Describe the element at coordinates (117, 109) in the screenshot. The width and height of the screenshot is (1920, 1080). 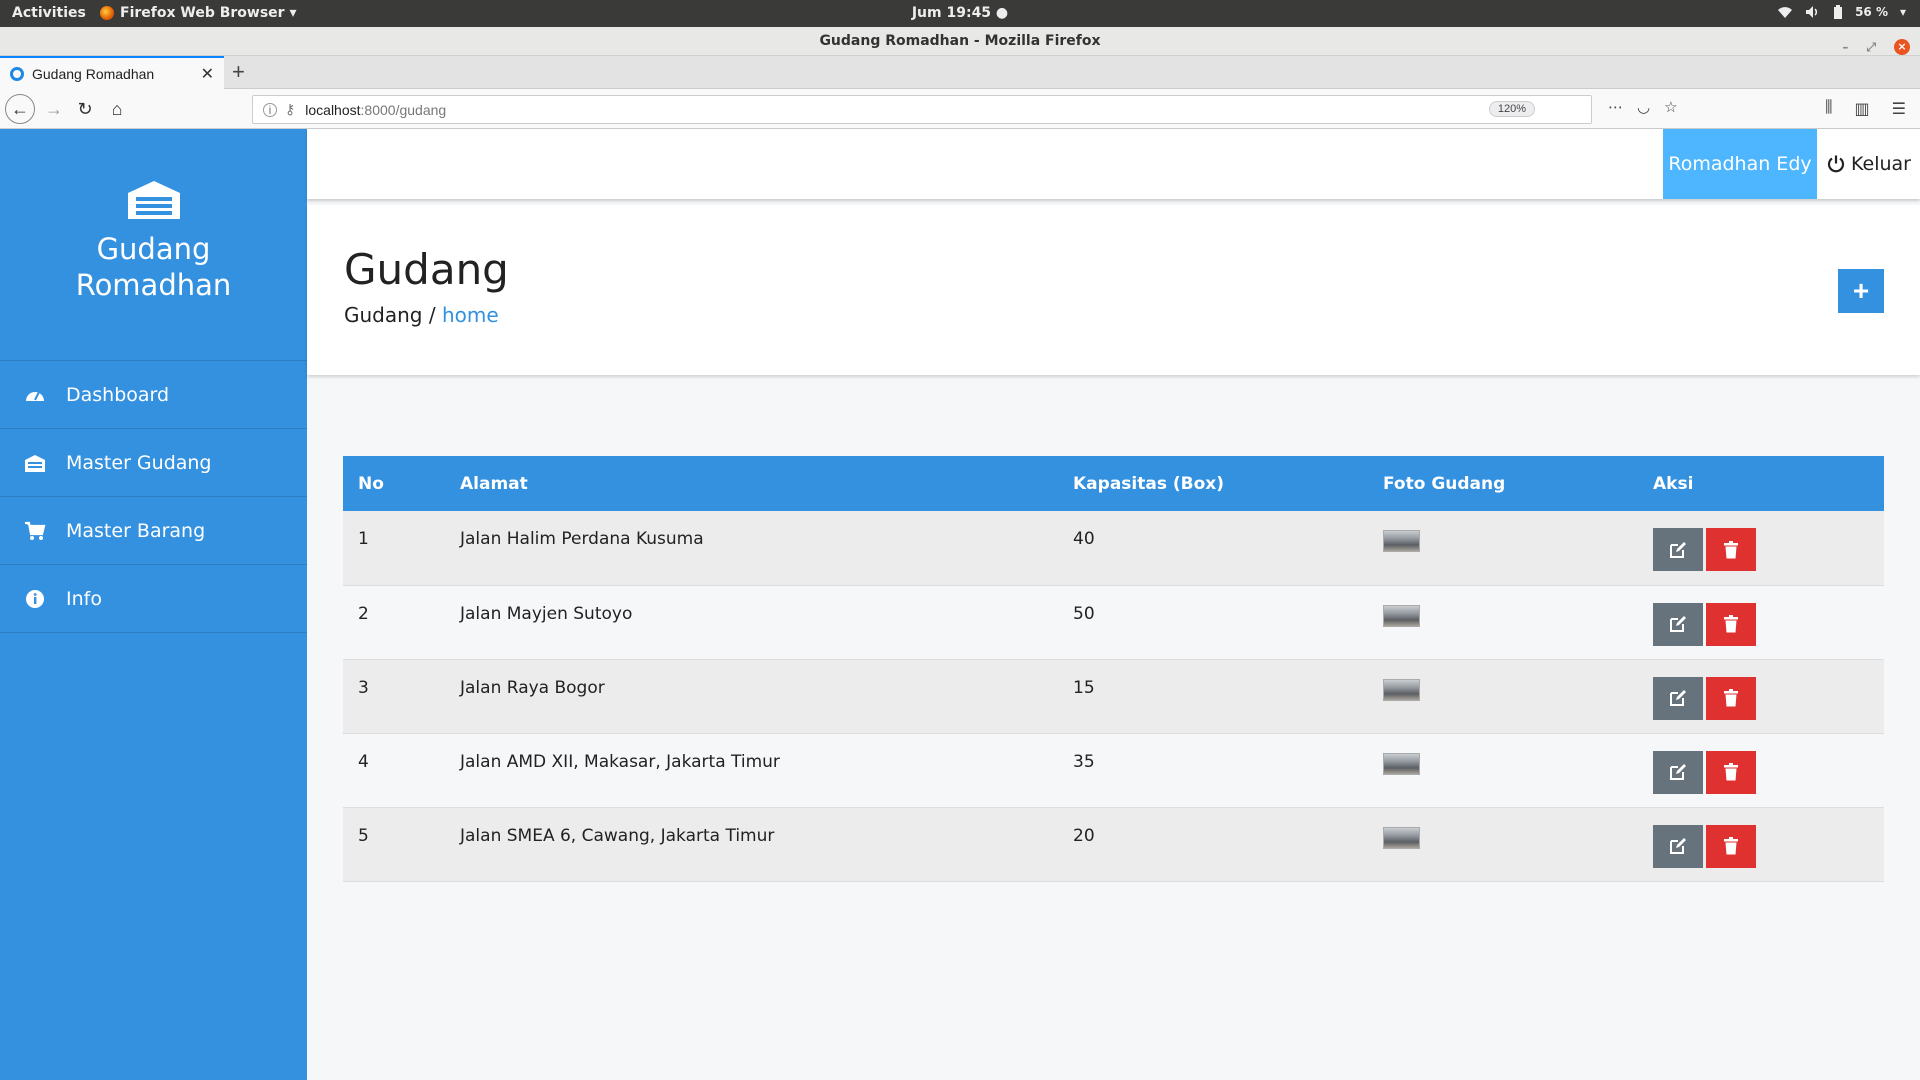
I see `home-icon: ⌂` at that location.